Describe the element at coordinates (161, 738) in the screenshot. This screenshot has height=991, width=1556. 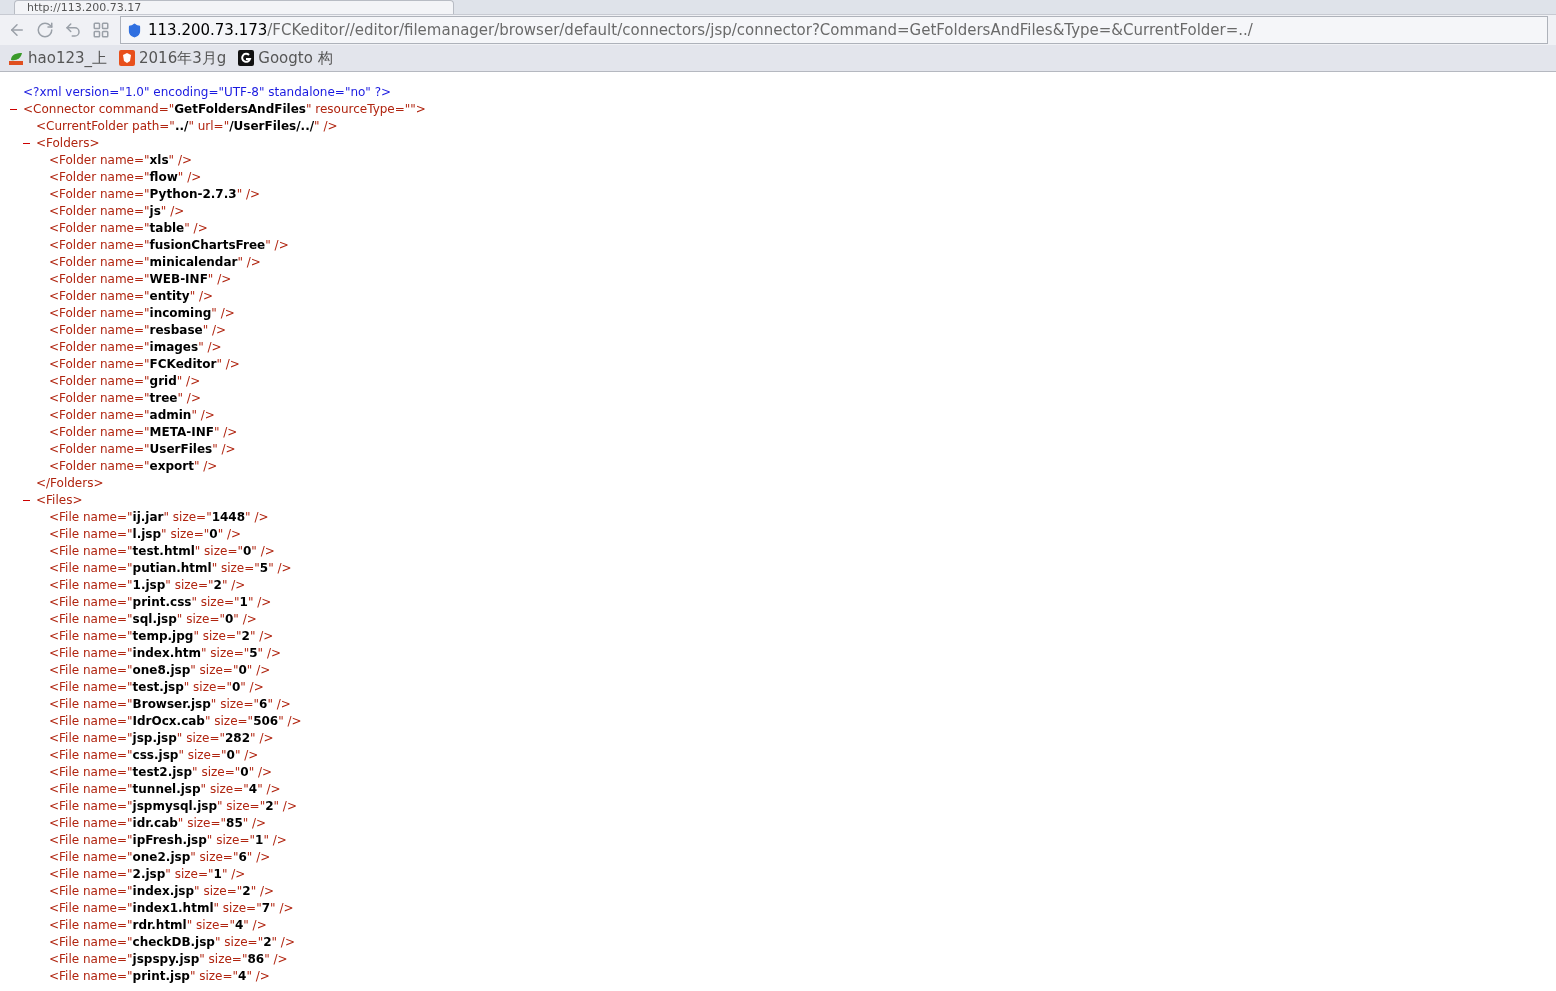
I see `xml-element-line: <File name="jsp.jsp" size="282" />` at that location.